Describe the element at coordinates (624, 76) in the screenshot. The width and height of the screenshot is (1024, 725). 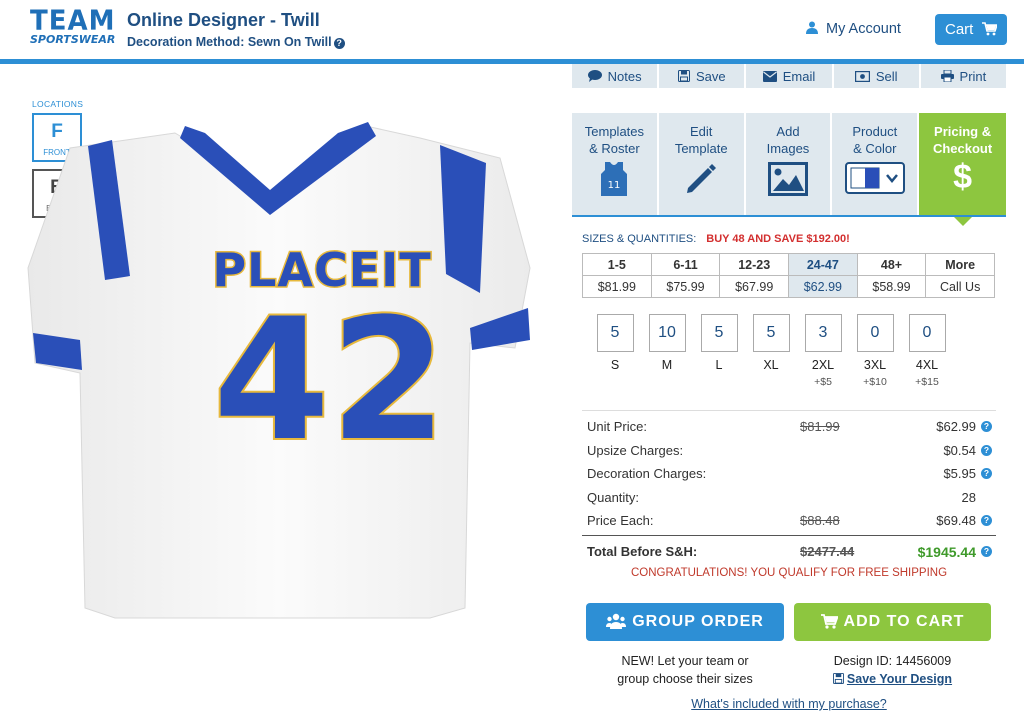
I see `notes-label: Notes` at that location.